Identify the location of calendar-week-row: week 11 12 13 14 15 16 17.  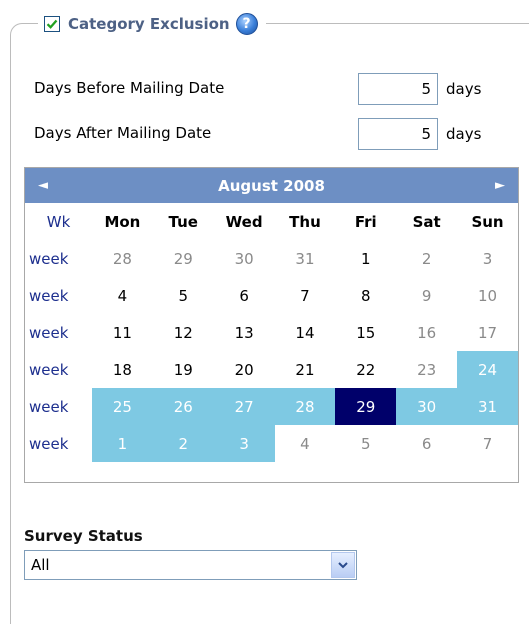
(271, 332).